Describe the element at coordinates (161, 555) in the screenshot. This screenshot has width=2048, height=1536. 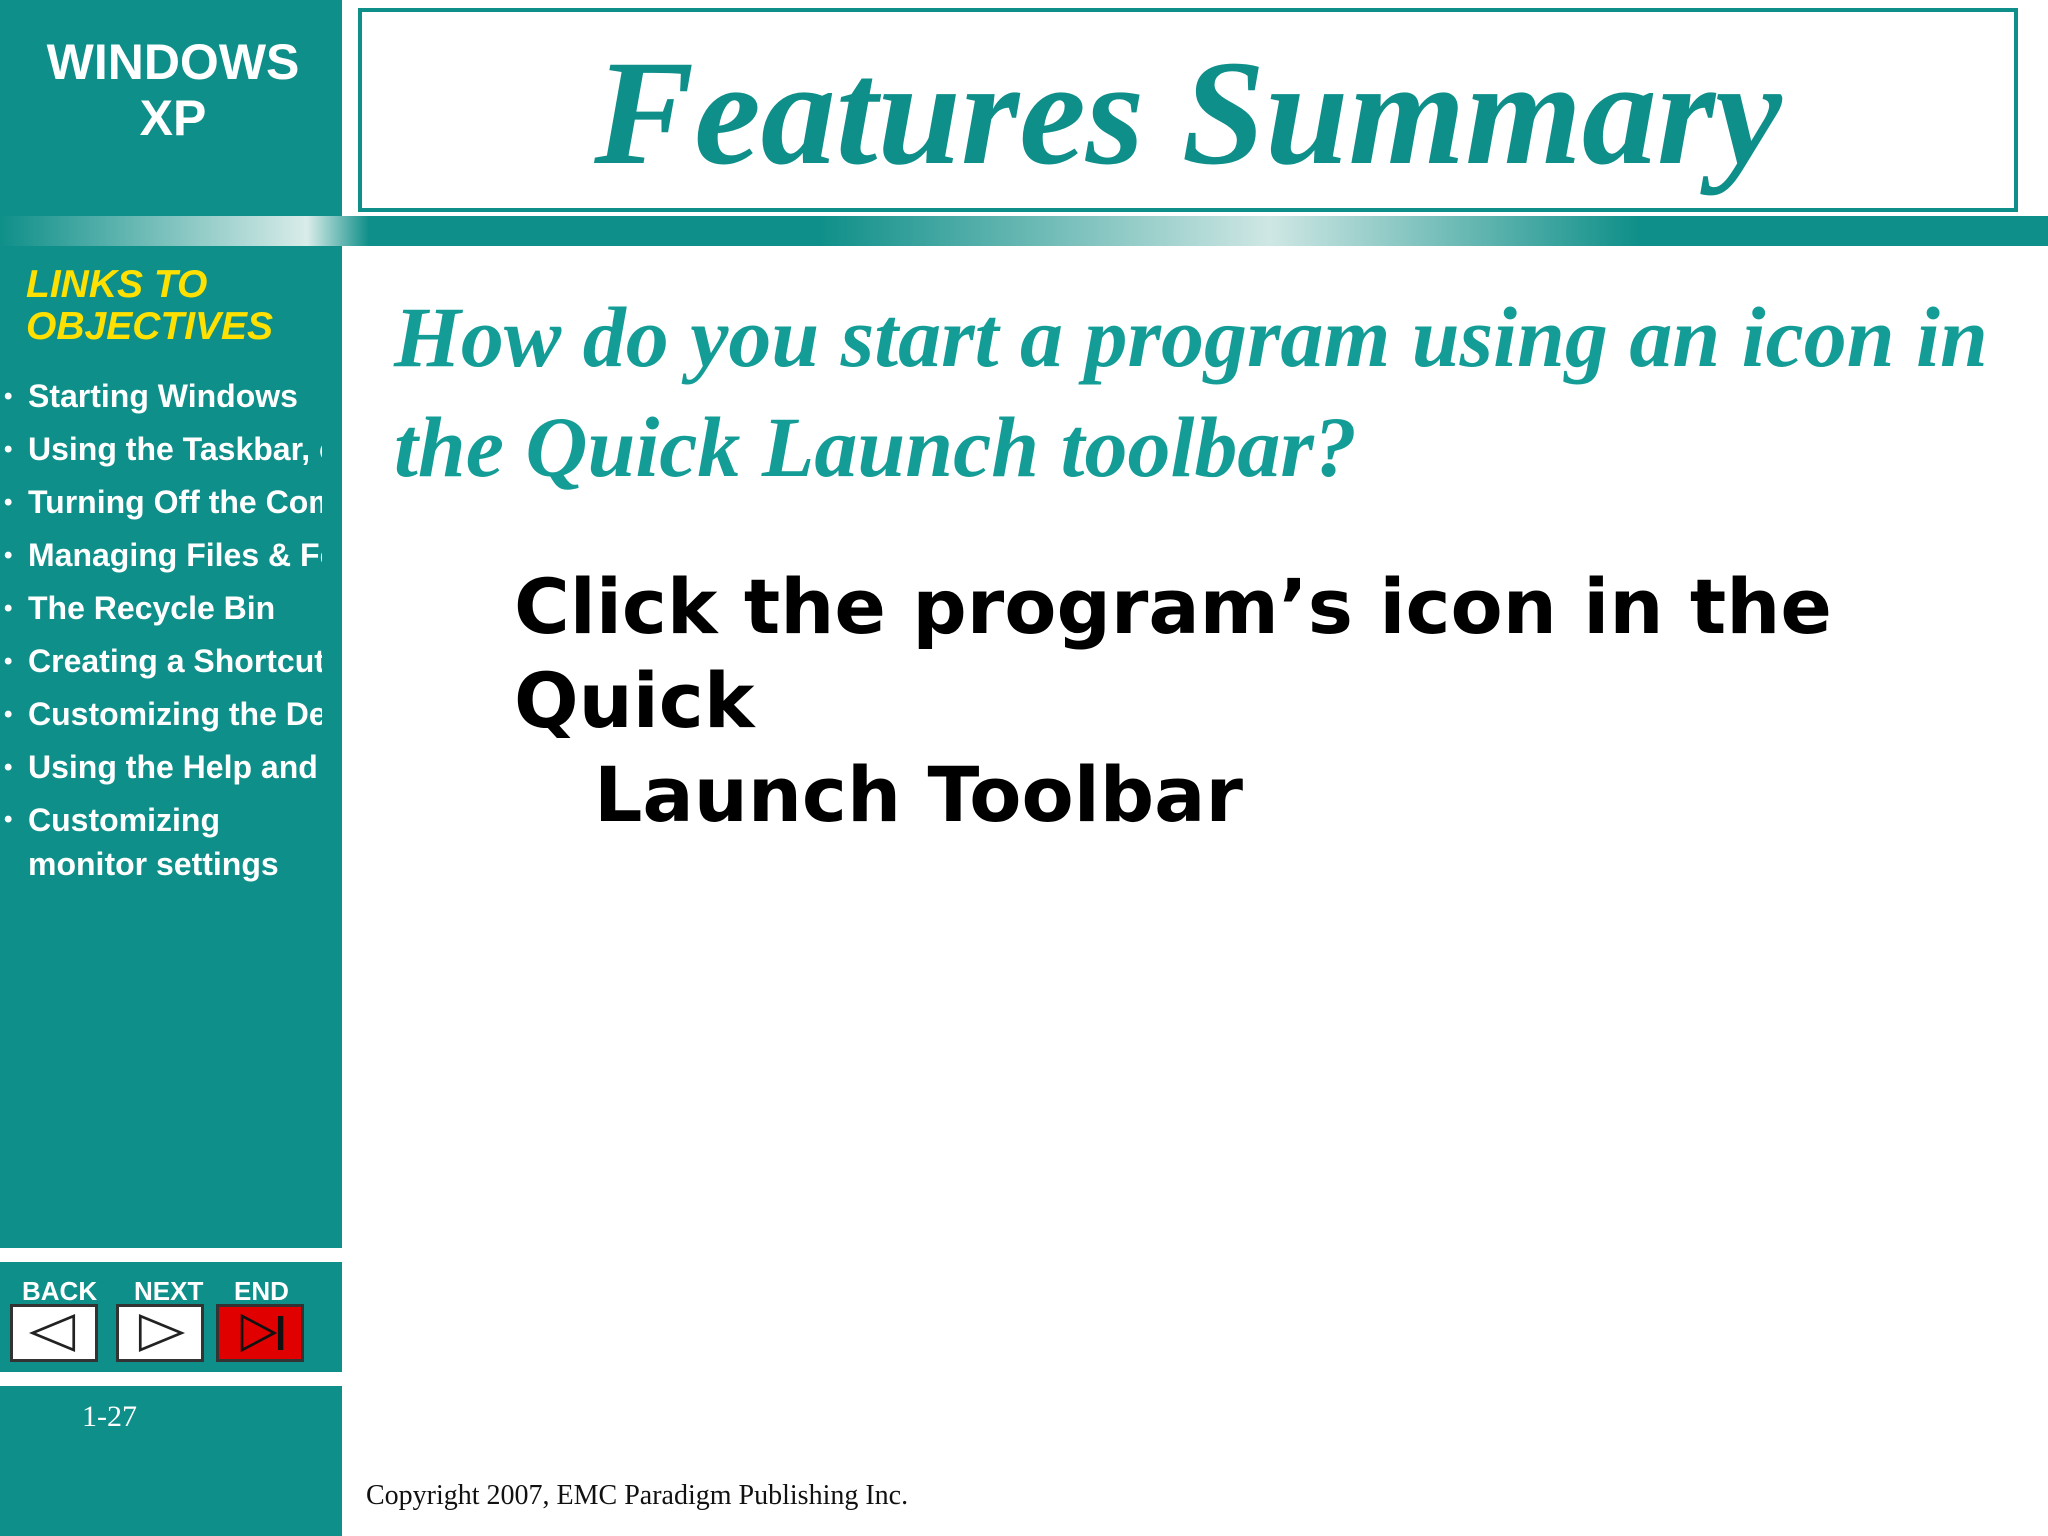
I see `link-managing-files: Managing Files & Fol` at that location.